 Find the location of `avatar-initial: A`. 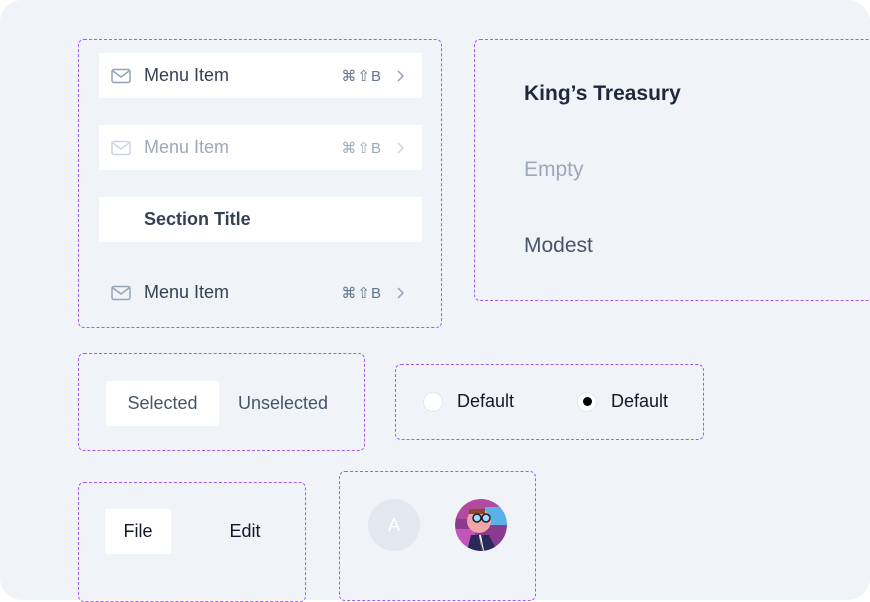

avatar-initial: A is located at coordinates (393, 524).